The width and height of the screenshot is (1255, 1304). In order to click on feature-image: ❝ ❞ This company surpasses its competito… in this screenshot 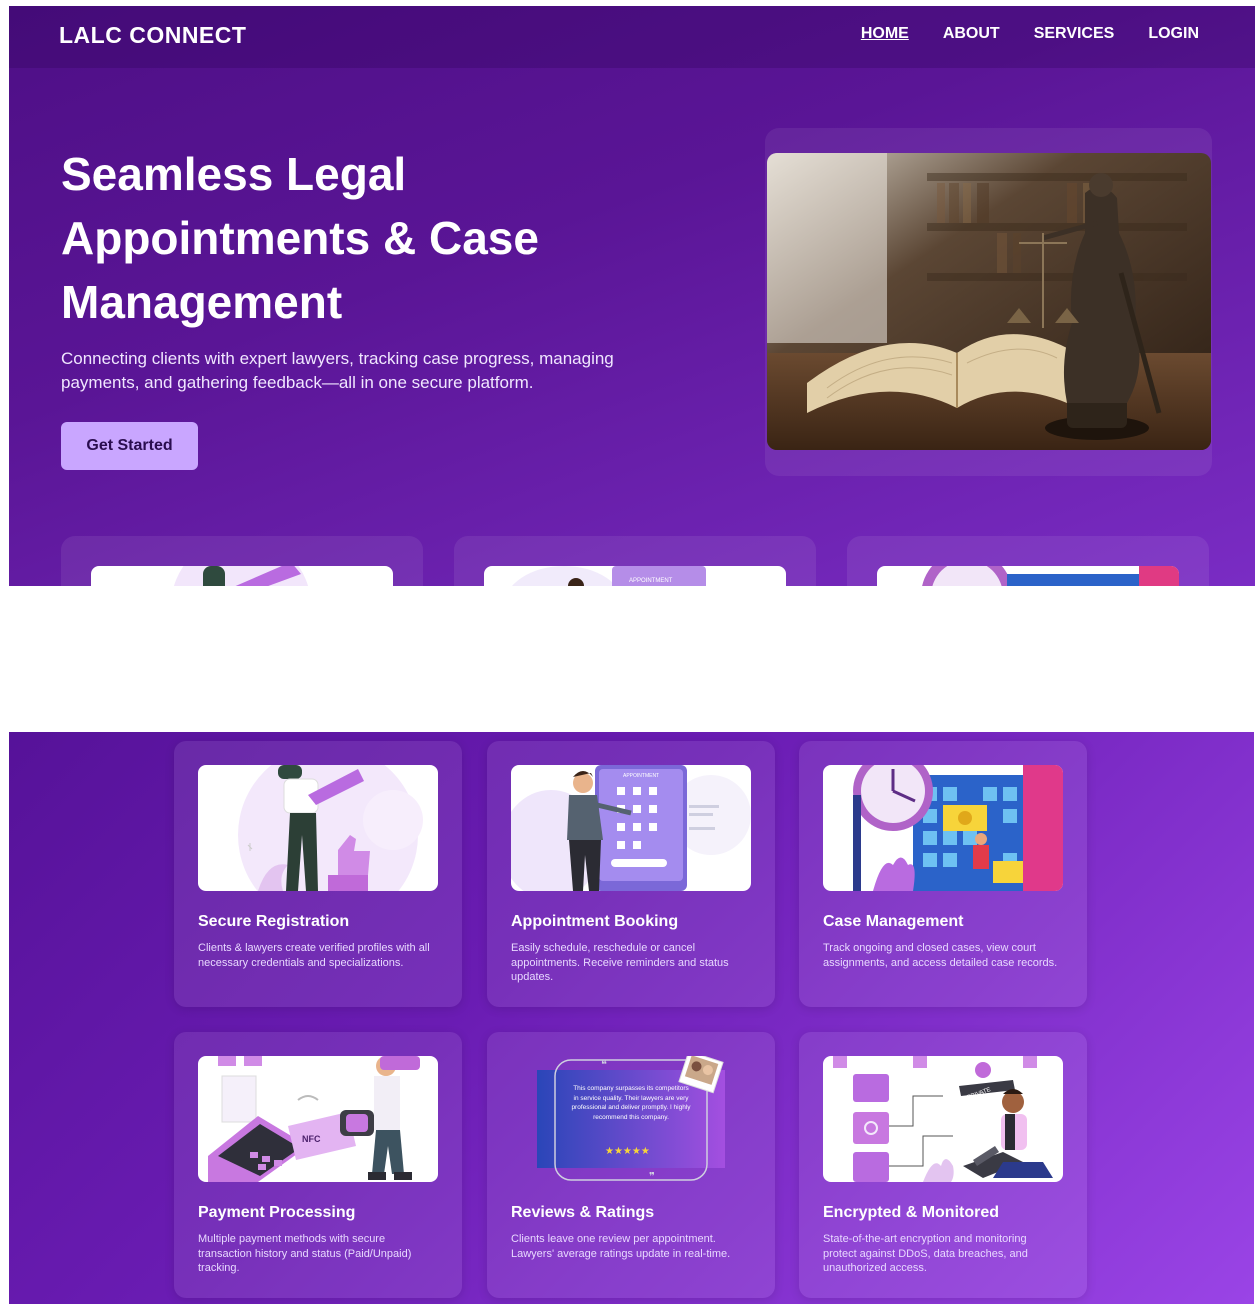, I will do `click(631, 1119)`.